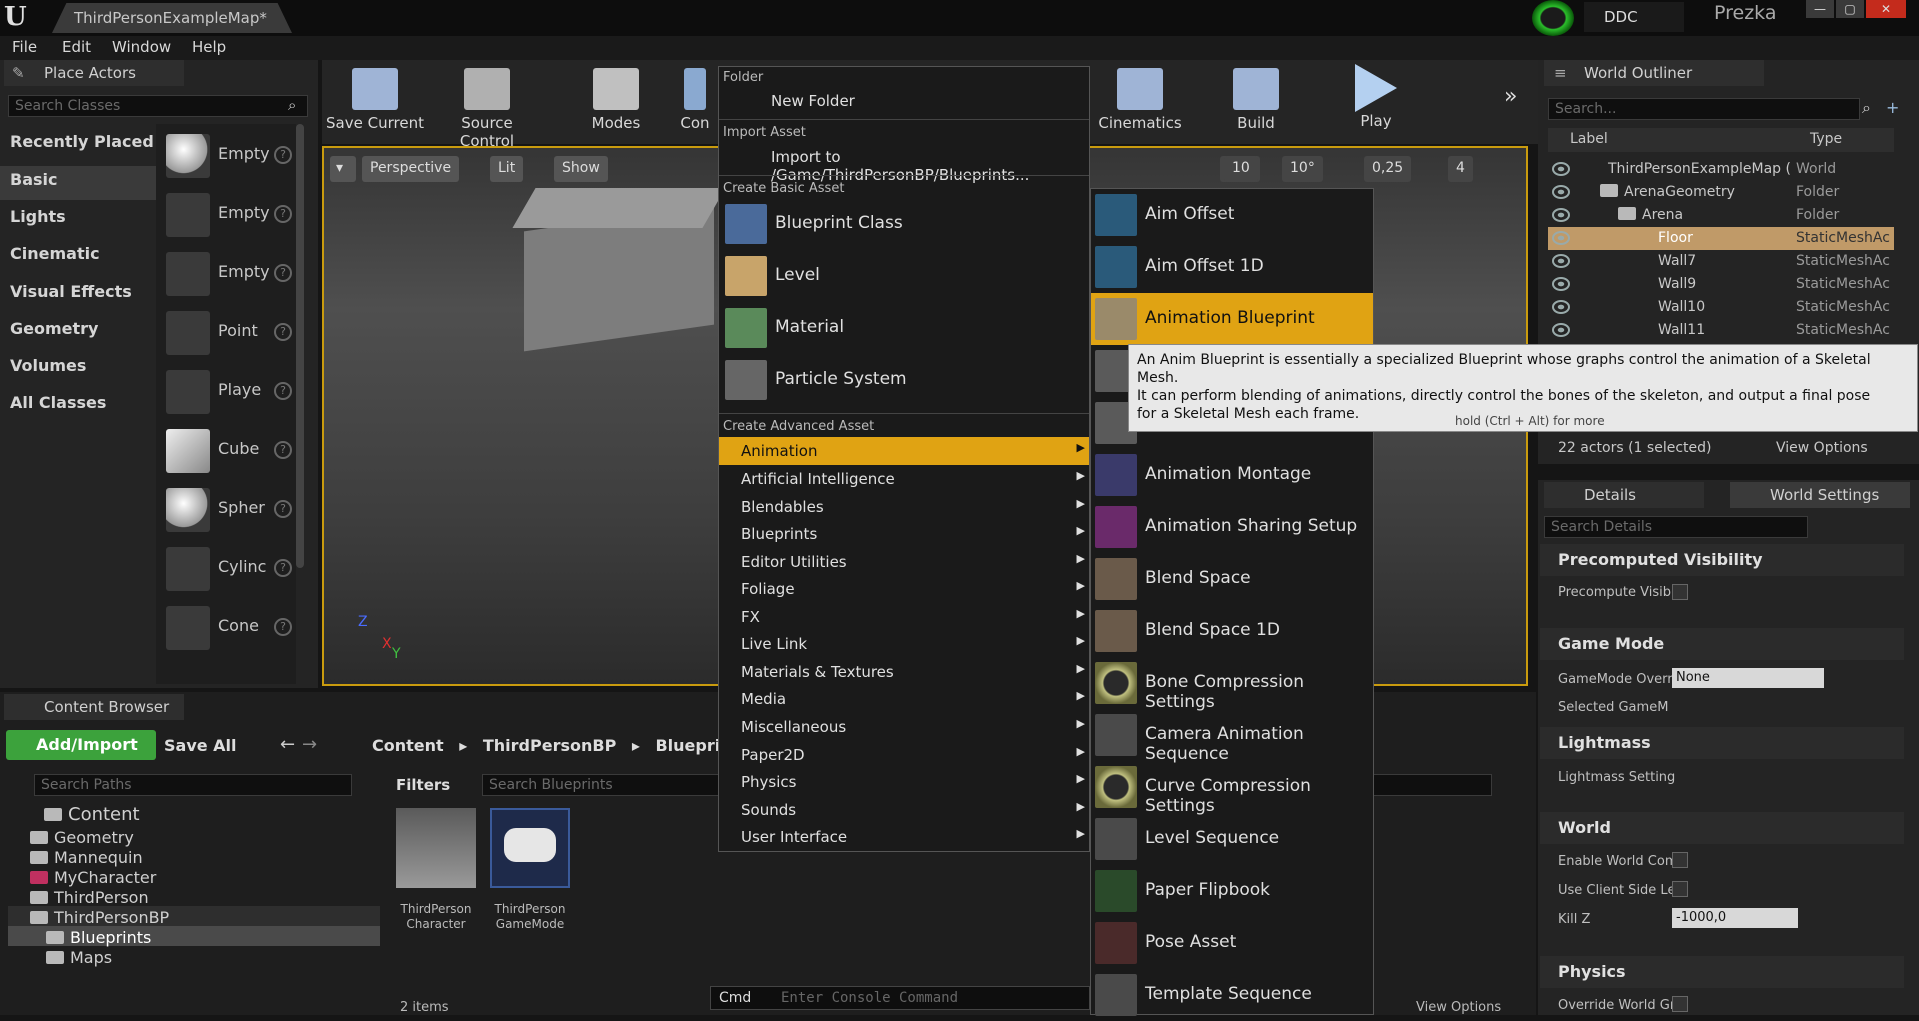 This screenshot has width=1919, height=1021. What do you see at coordinates (411, 169) in the screenshot?
I see `perspective-button: Perspective` at bounding box center [411, 169].